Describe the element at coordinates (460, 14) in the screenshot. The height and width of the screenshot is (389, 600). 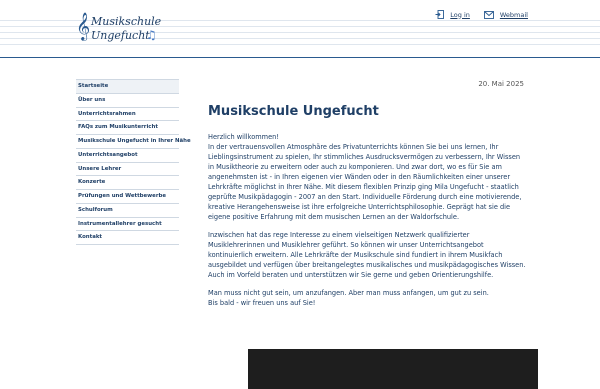
I see `login-label: Log in` at that location.